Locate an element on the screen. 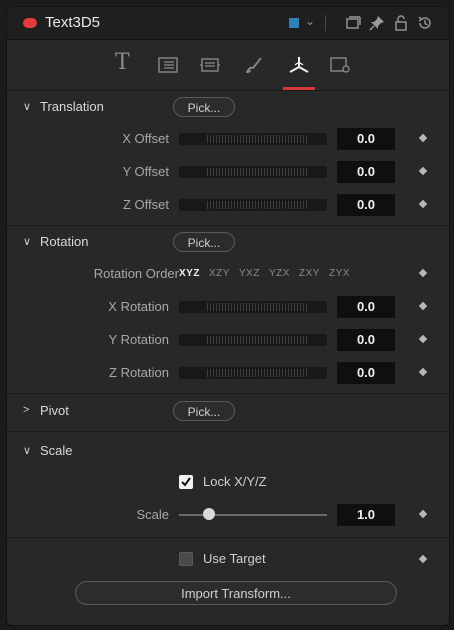  z-rotation-row: Z Rotation 0.0 is located at coordinates (228, 373).